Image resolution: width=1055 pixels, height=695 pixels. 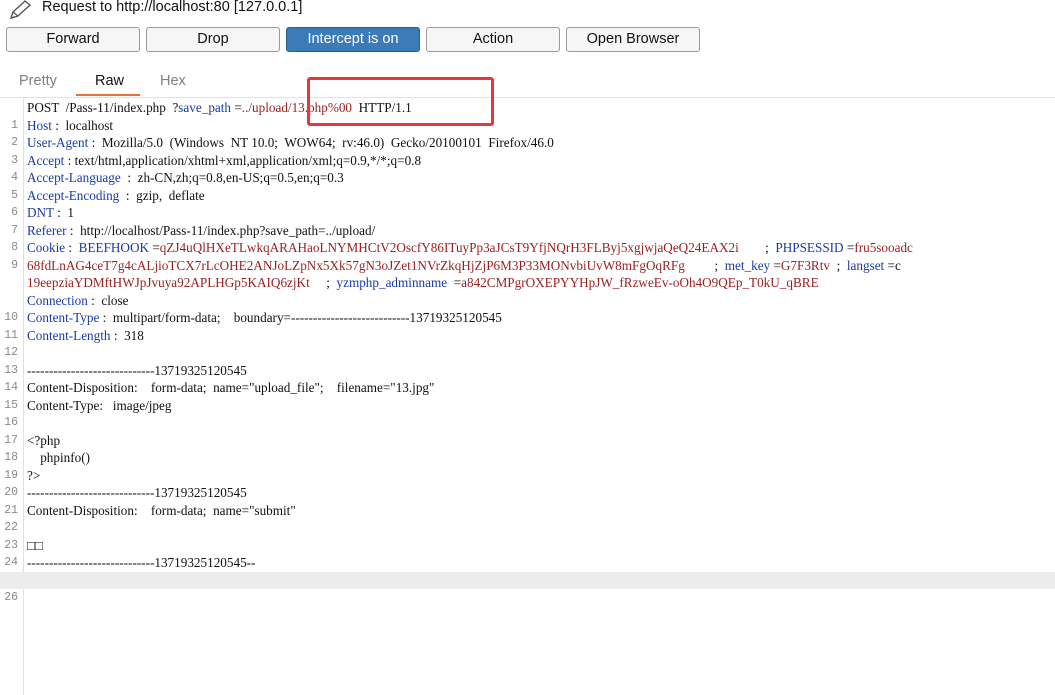 I want to click on editor-line: 6 Accept-Encoding : gzip, deflate, so click(x=108, y=203).